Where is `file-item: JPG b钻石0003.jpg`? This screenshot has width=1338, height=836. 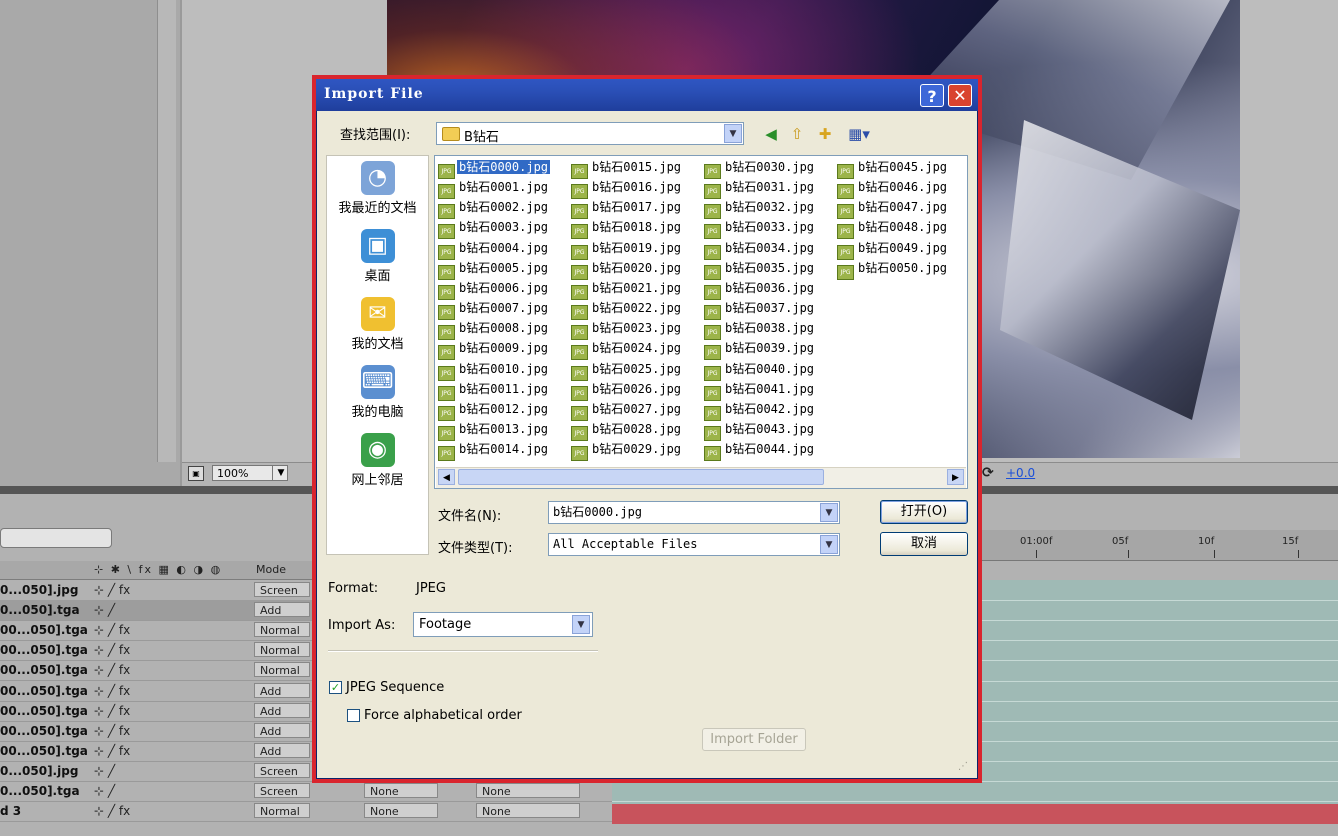 file-item: JPG b钻石0003.jpg is located at coordinates (494, 229).